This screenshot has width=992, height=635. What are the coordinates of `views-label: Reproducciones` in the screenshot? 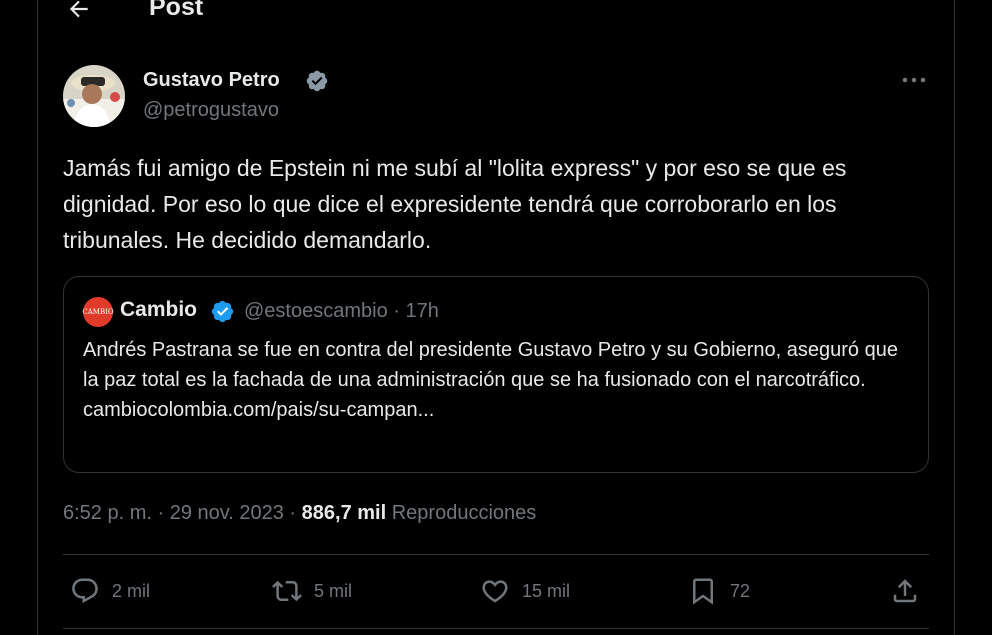 It's located at (464, 513).